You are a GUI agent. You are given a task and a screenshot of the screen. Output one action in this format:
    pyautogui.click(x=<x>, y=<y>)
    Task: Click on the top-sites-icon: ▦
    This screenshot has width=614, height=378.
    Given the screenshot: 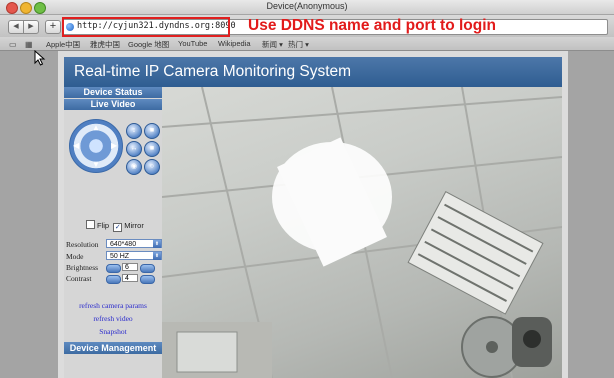 What is the action you would take?
    pyautogui.click(x=29, y=44)
    